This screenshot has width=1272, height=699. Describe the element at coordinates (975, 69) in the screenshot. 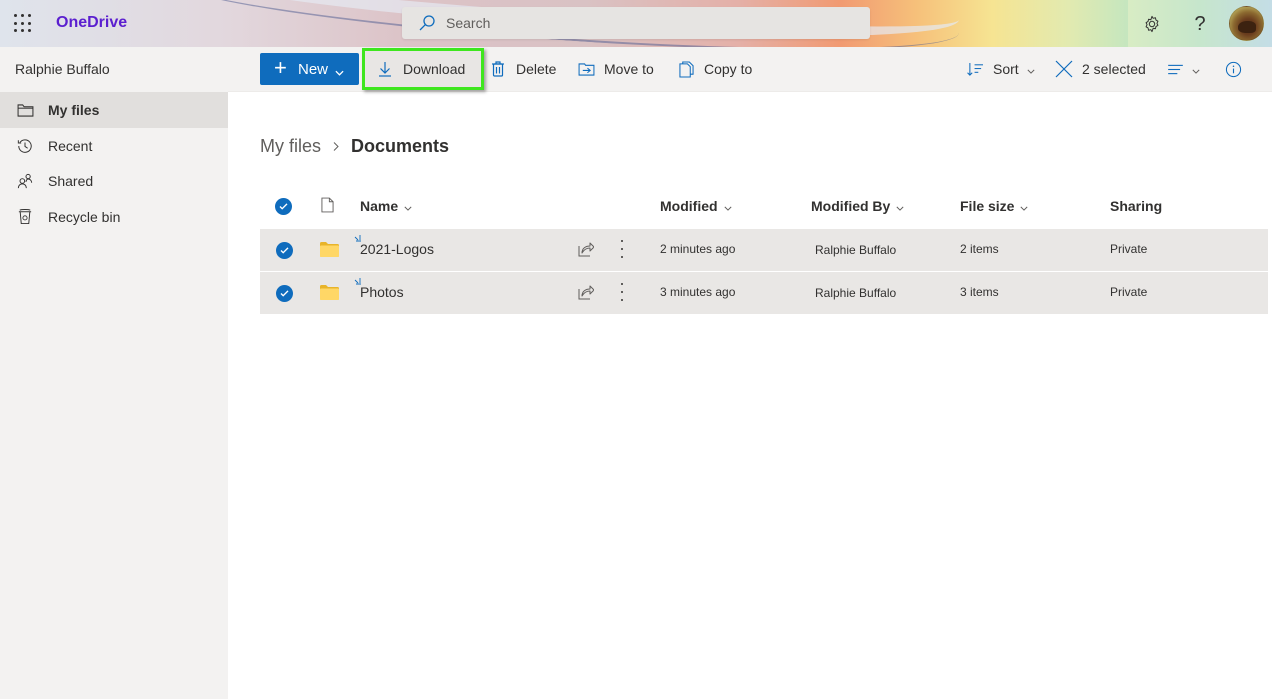

I see `sort-icon` at that location.